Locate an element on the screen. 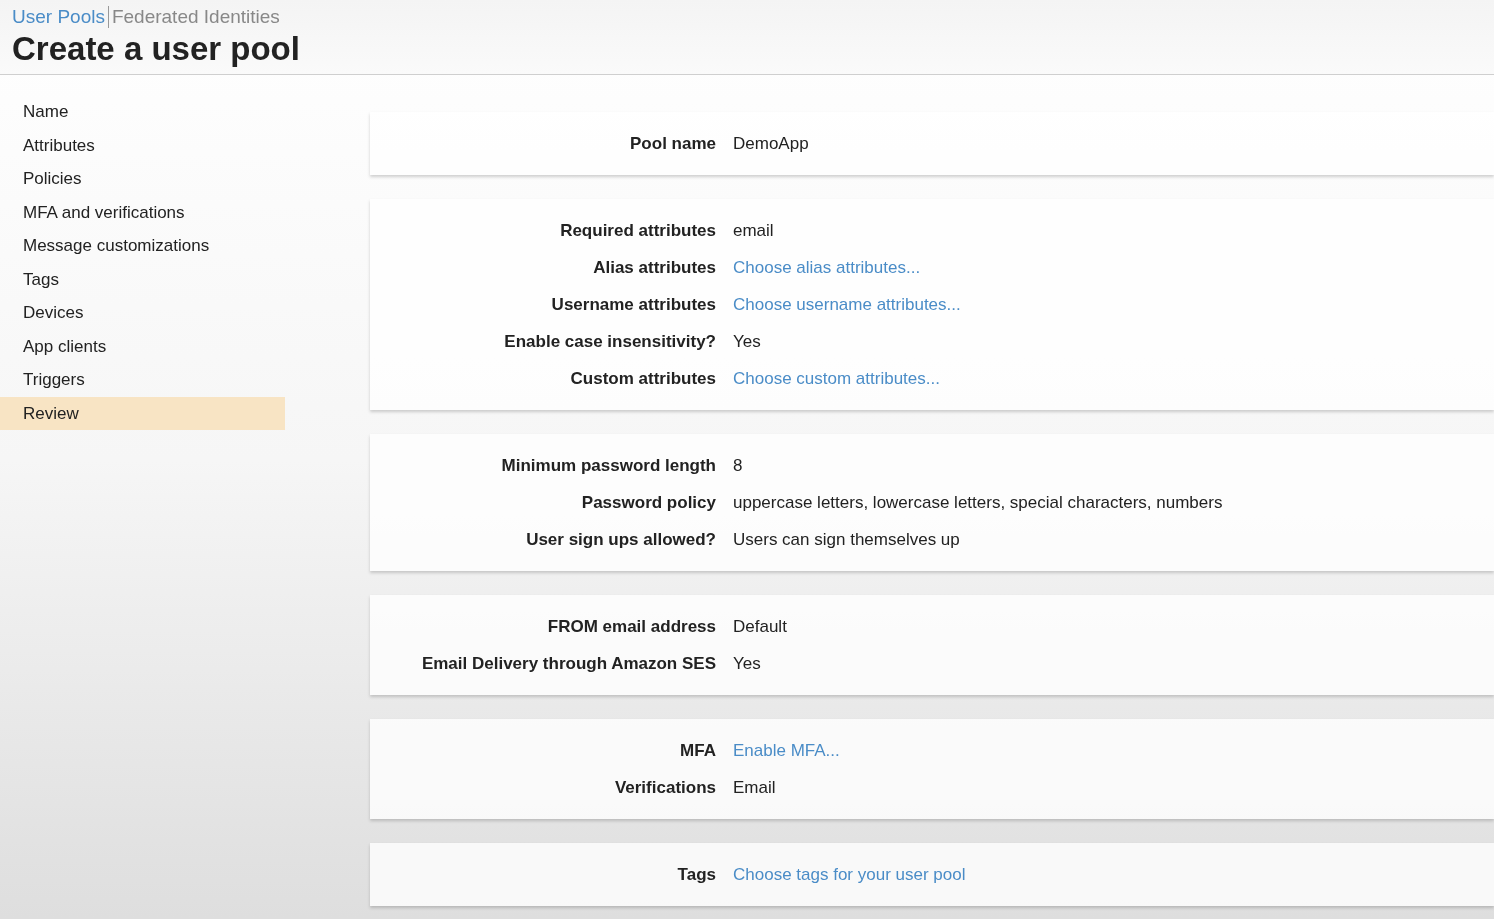 This screenshot has height=919, width=1494. field-label: Pool name is located at coordinates (673, 143).